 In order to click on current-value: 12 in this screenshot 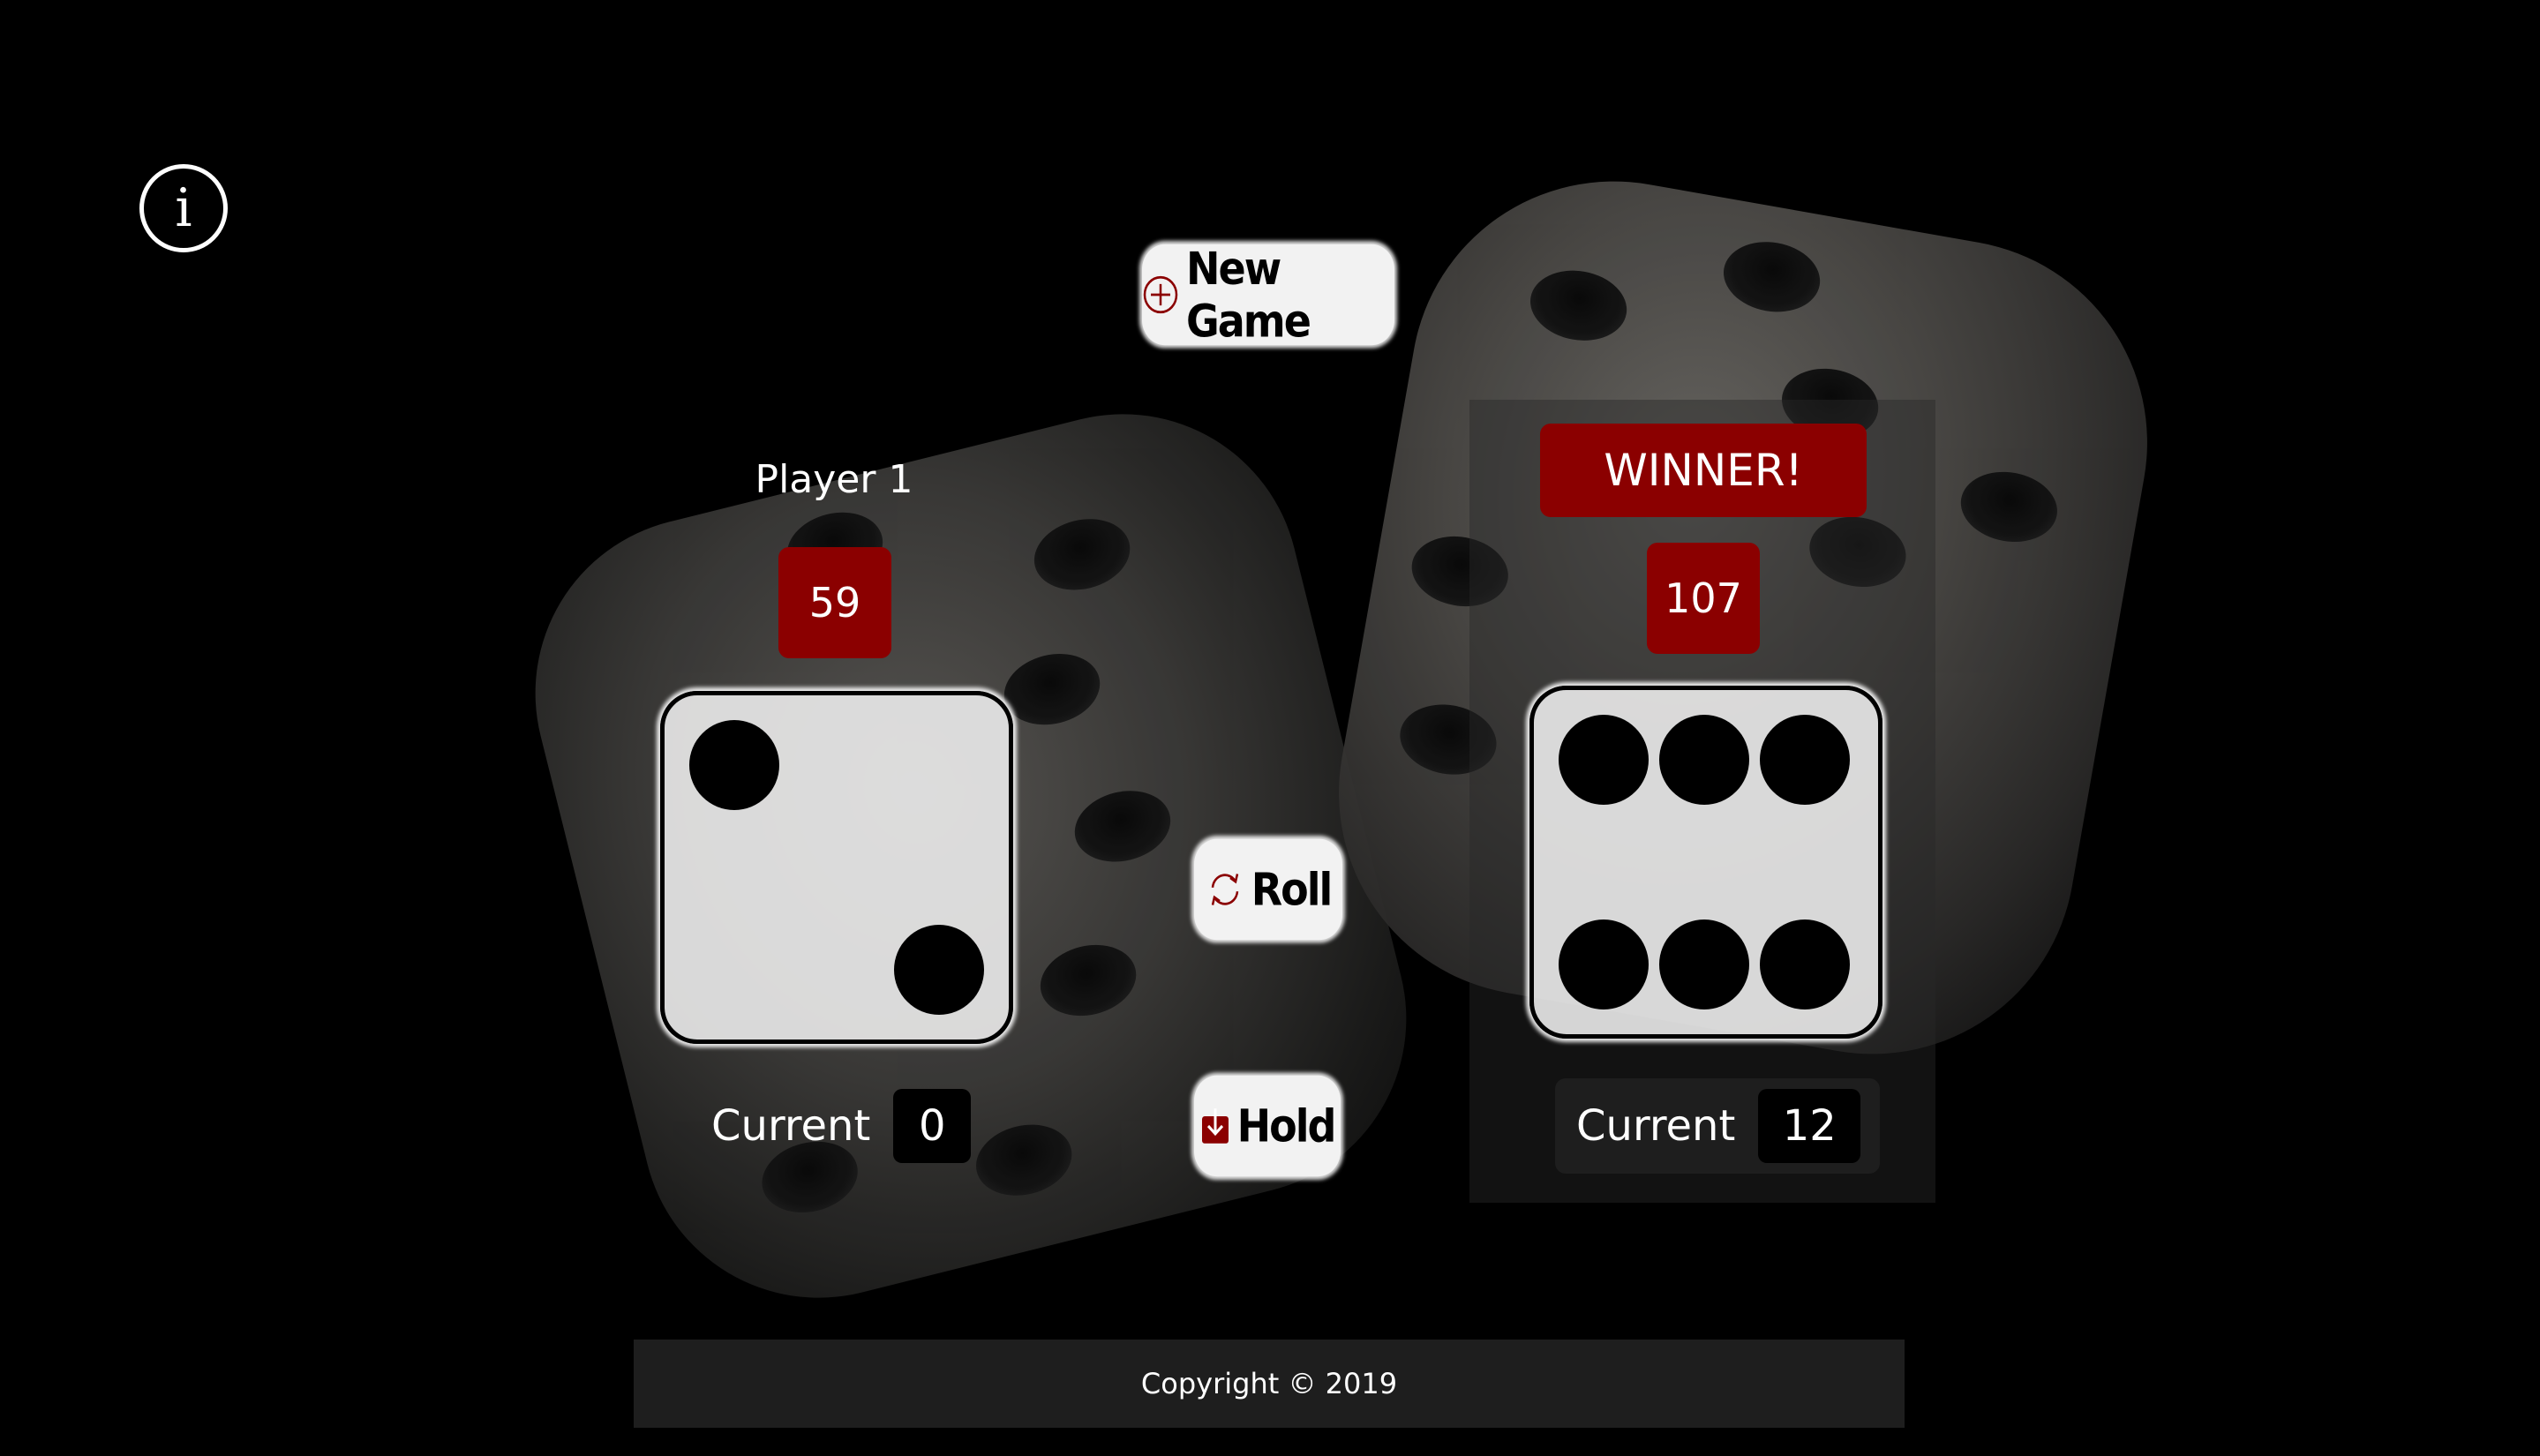, I will do `click(1809, 1126)`.